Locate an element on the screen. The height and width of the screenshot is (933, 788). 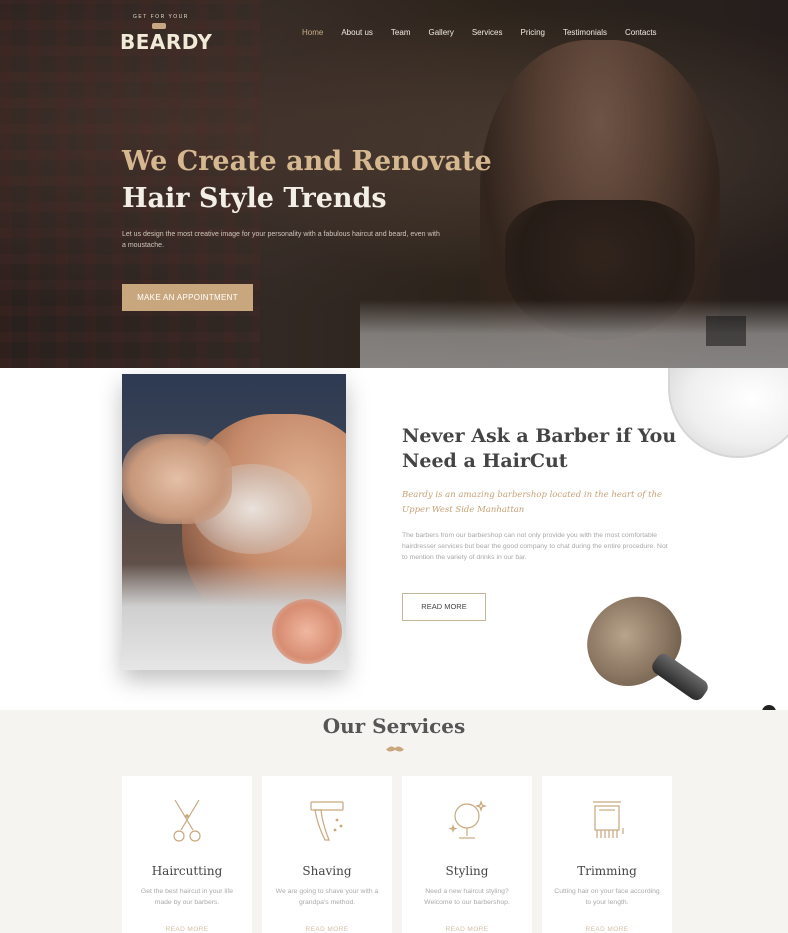
hero-title-line1: We Create and Renovate is located at coordinates (307, 161).